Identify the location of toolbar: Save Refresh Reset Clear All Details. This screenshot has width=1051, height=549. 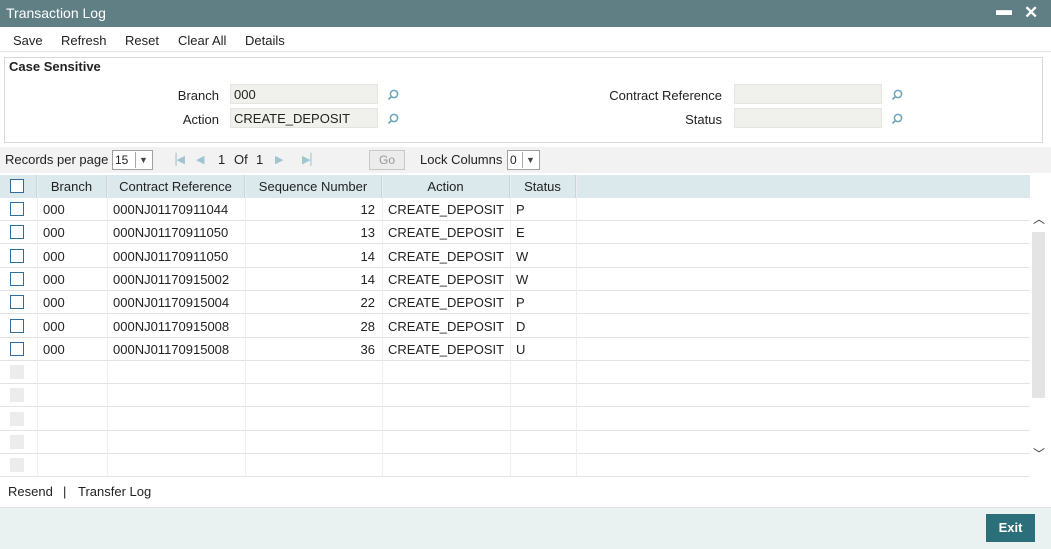
(525, 40).